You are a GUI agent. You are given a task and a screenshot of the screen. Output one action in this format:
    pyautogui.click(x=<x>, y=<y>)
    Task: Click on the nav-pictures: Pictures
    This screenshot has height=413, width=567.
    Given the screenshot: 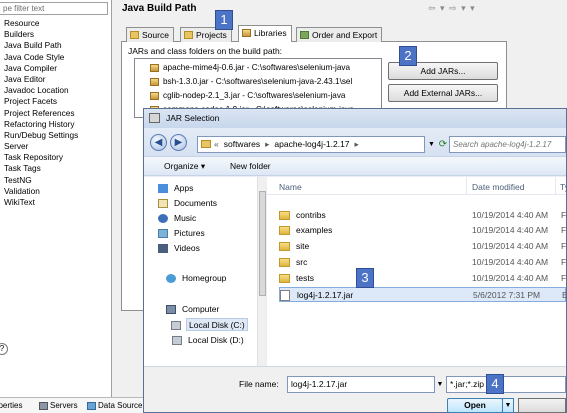 What is the action you would take?
    pyautogui.click(x=181, y=233)
    